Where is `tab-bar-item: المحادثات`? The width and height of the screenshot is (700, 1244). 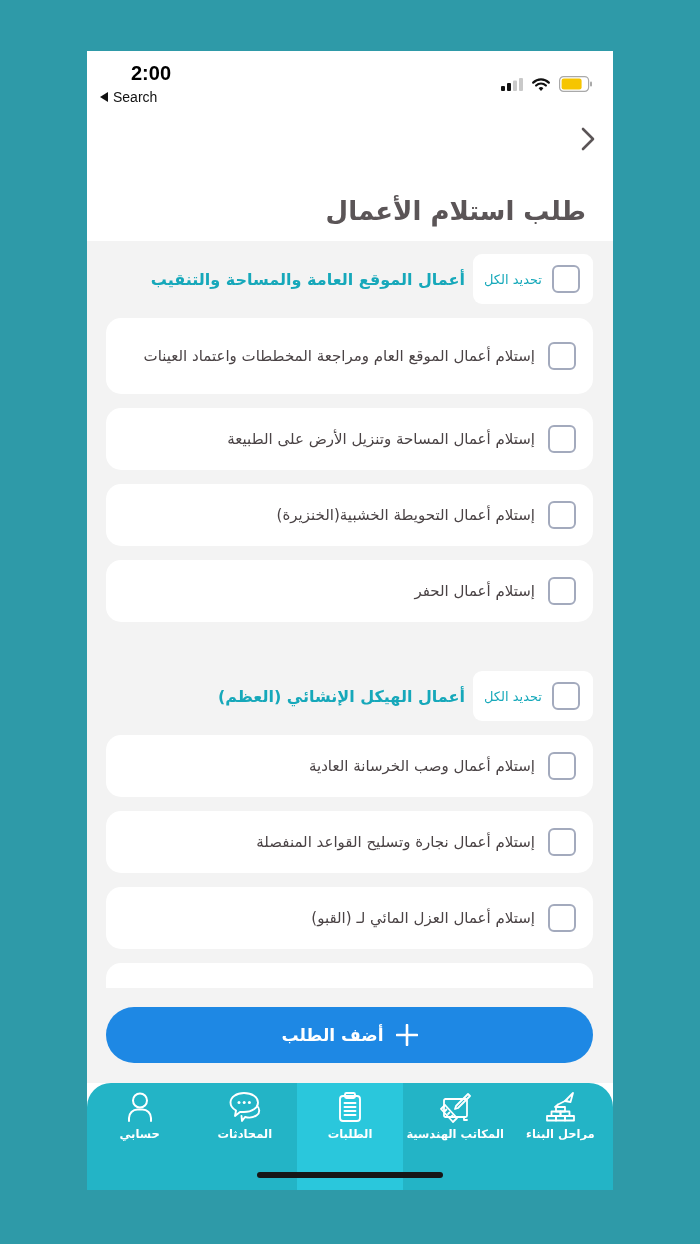 tab-bar-item: المحادثات is located at coordinates (245, 1136).